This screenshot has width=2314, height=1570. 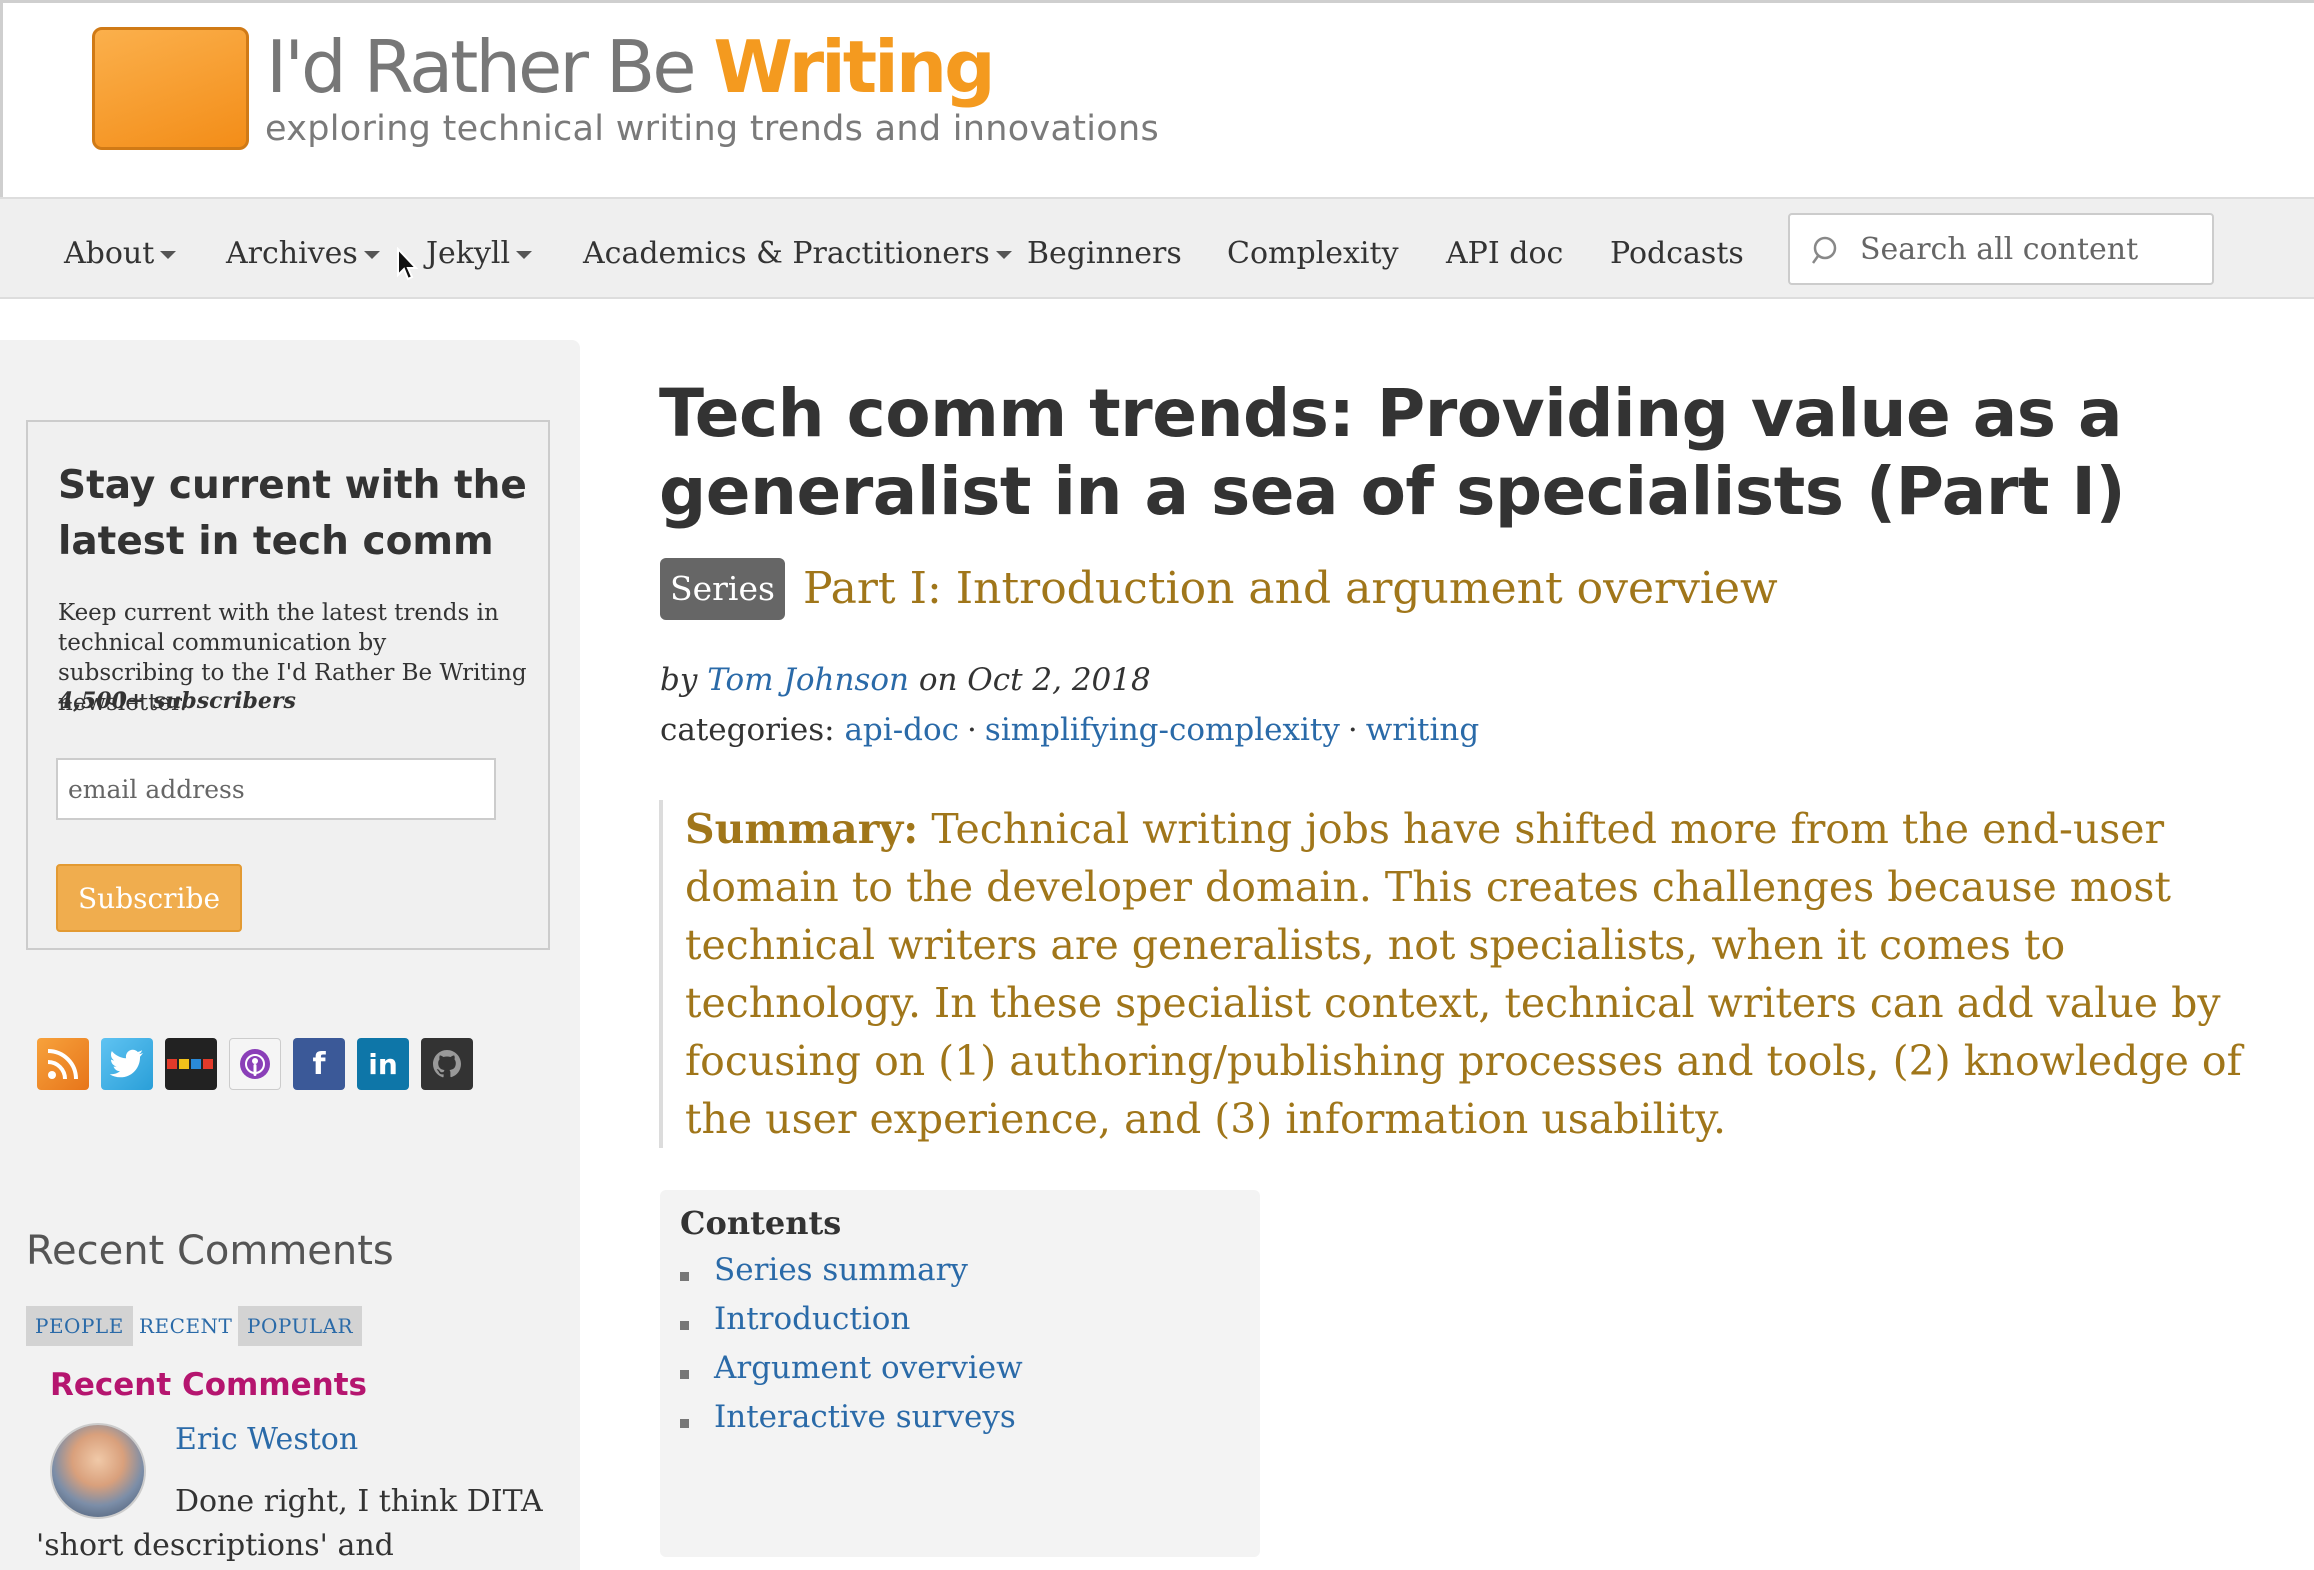 I want to click on nav-jekyll-label: Jekyll, so click(x=468, y=253).